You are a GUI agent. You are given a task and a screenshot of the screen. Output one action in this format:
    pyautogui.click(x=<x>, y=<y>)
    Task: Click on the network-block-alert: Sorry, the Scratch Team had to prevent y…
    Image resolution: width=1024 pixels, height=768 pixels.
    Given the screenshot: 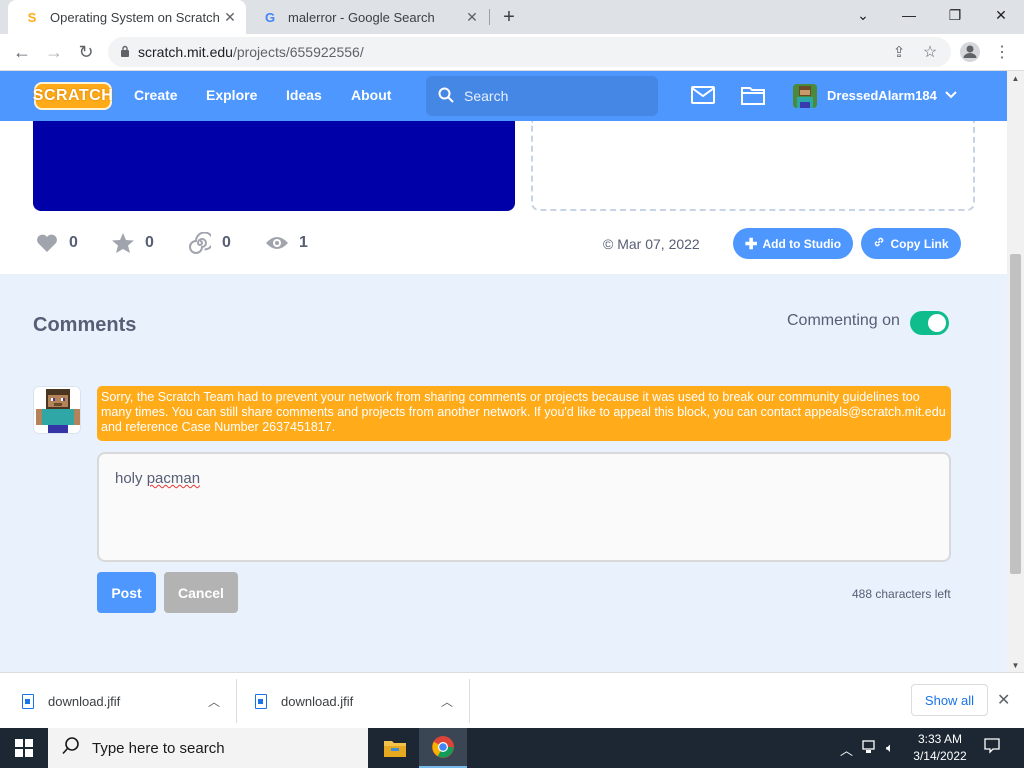 What is the action you would take?
    pyautogui.click(x=524, y=413)
    